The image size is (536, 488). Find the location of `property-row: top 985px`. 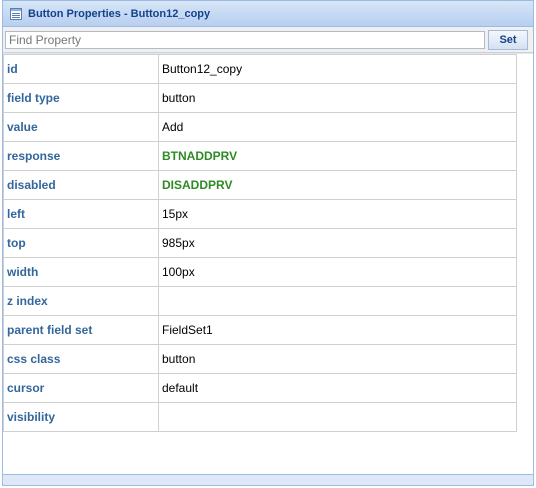

property-row: top 985px is located at coordinates (260, 243).